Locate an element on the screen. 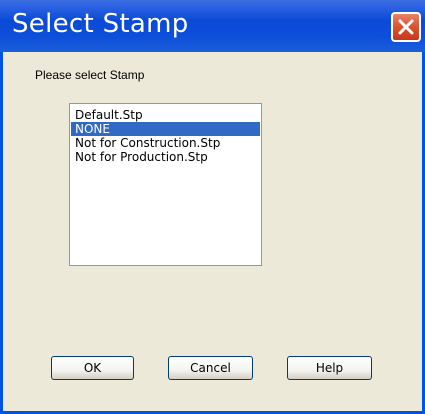 This screenshot has height=414, width=425. close-button is located at coordinates (406, 27).